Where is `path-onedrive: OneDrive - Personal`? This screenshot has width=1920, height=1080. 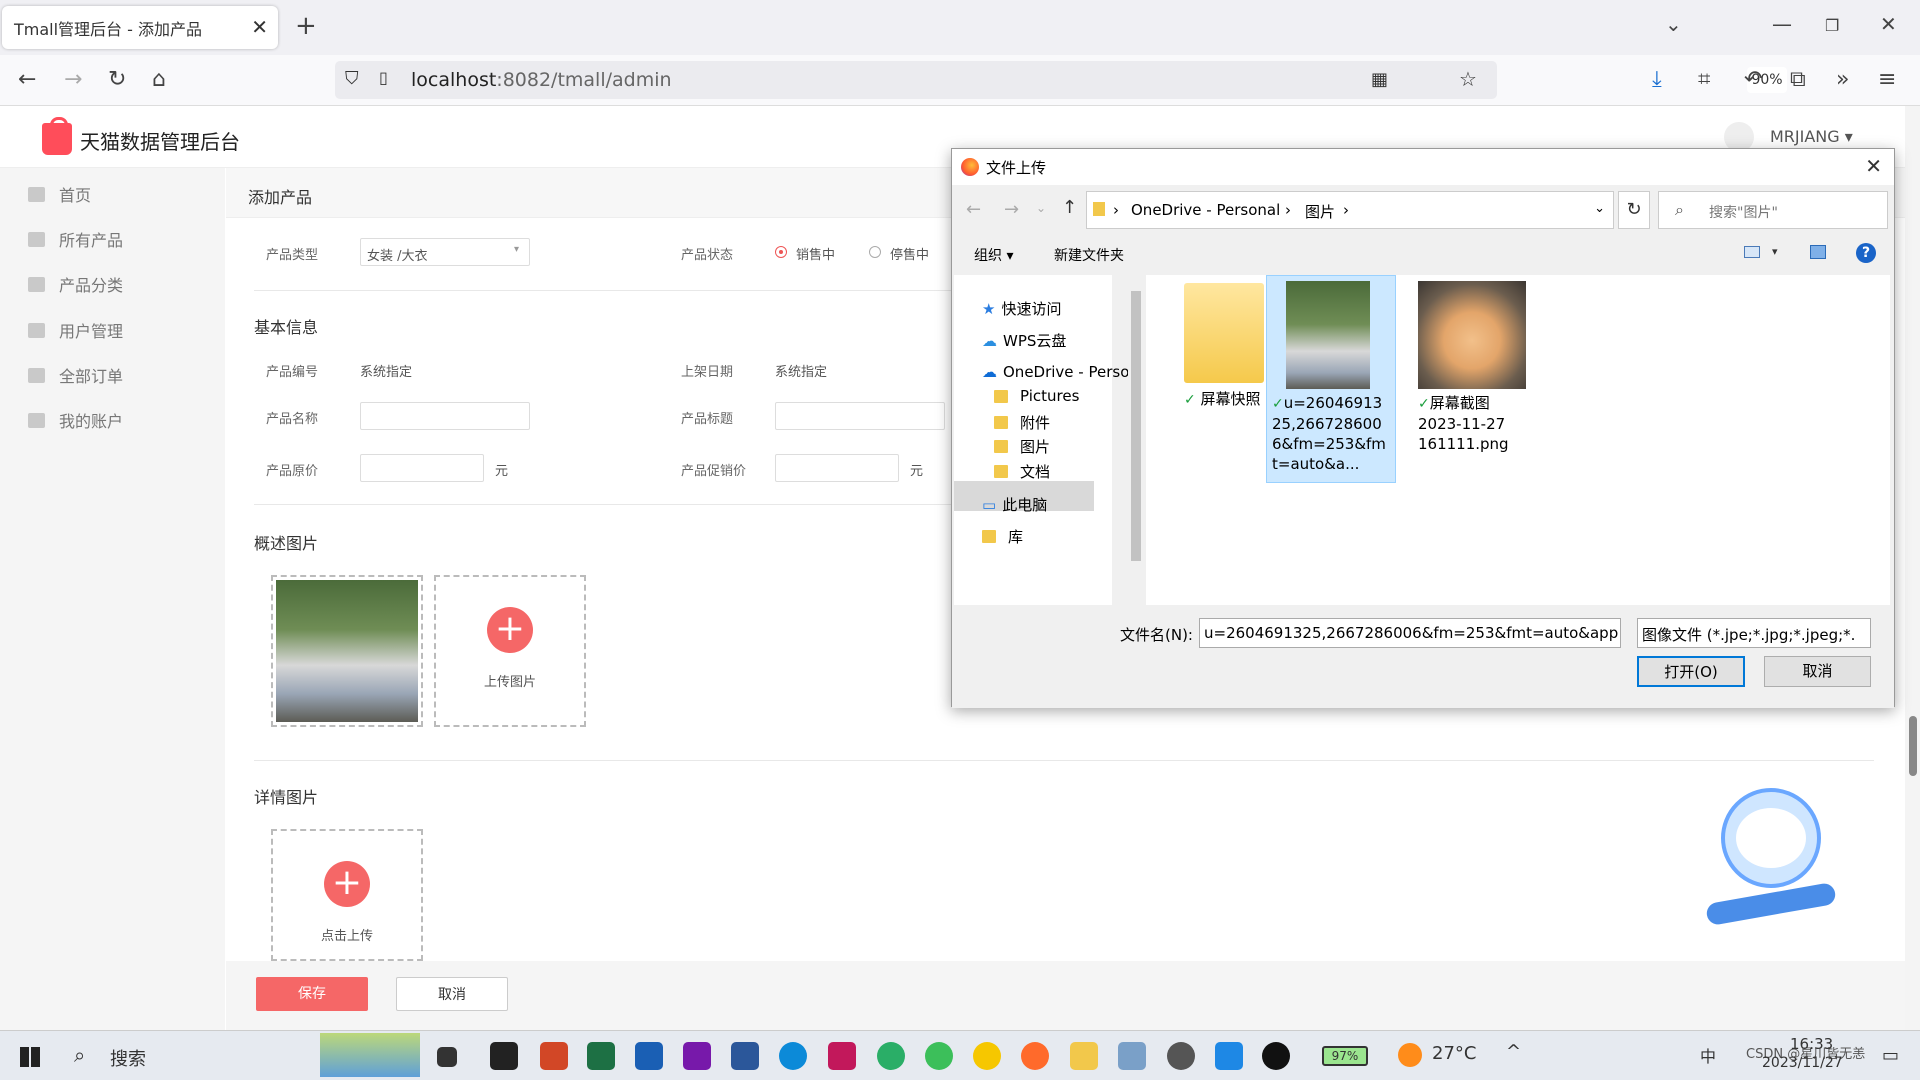 path-onedrive: OneDrive - Personal is located at coordinates (1205, 210).